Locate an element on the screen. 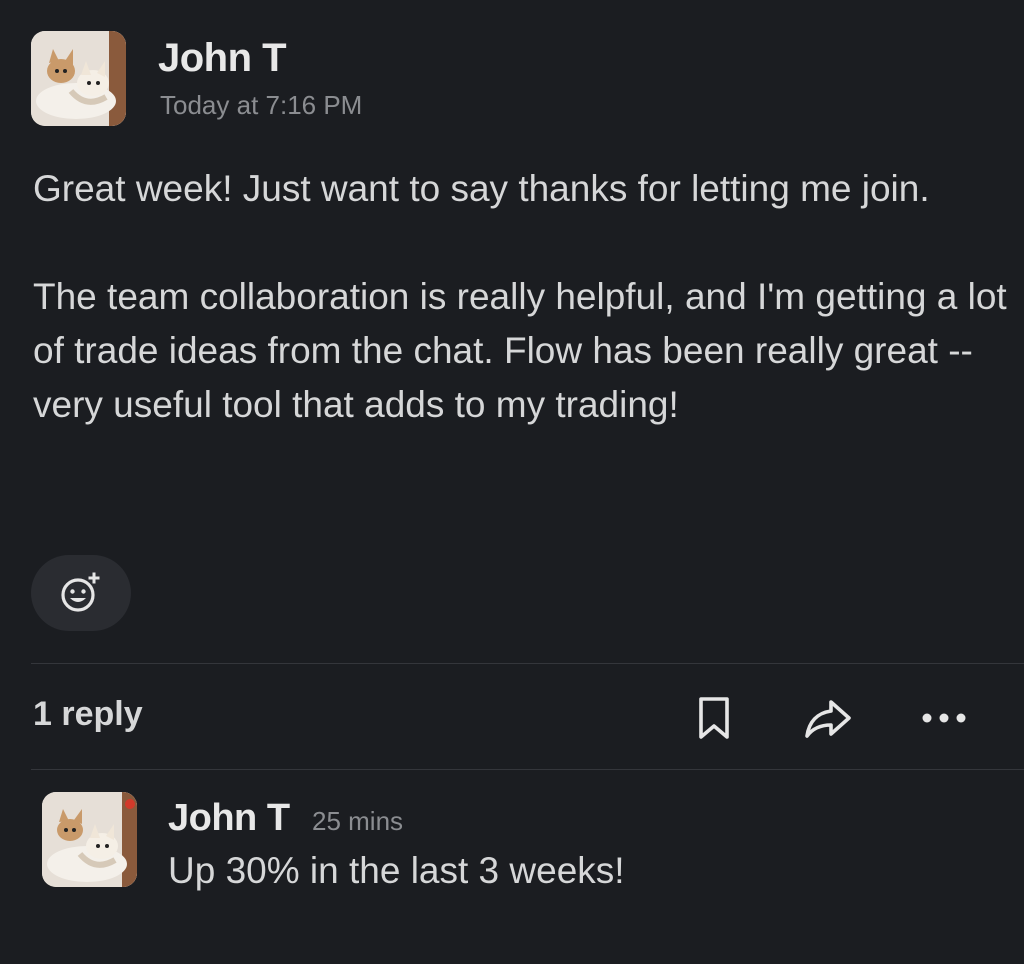 The image size is (1024, 964). bookmark-icon is located at coordinates (714, 718).